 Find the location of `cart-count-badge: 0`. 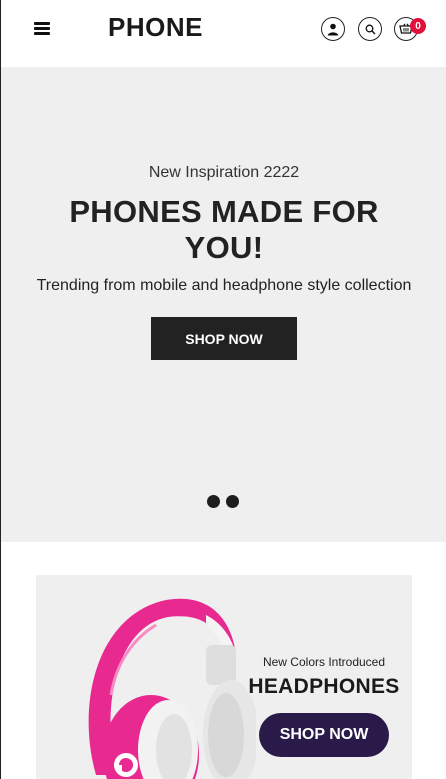

cart-count-badge: 0 is located at coordinates (418, 26).